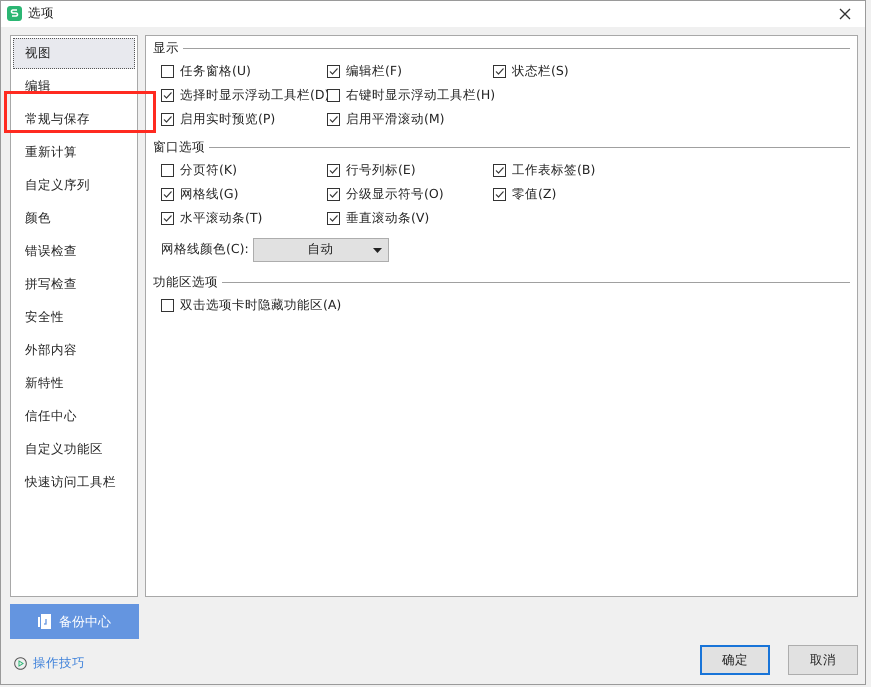 This screenshot has height=687, width=871. Describe the element at coordinates (823, 660) in the screenshot. I see `dialog-button: 取消` at that location.